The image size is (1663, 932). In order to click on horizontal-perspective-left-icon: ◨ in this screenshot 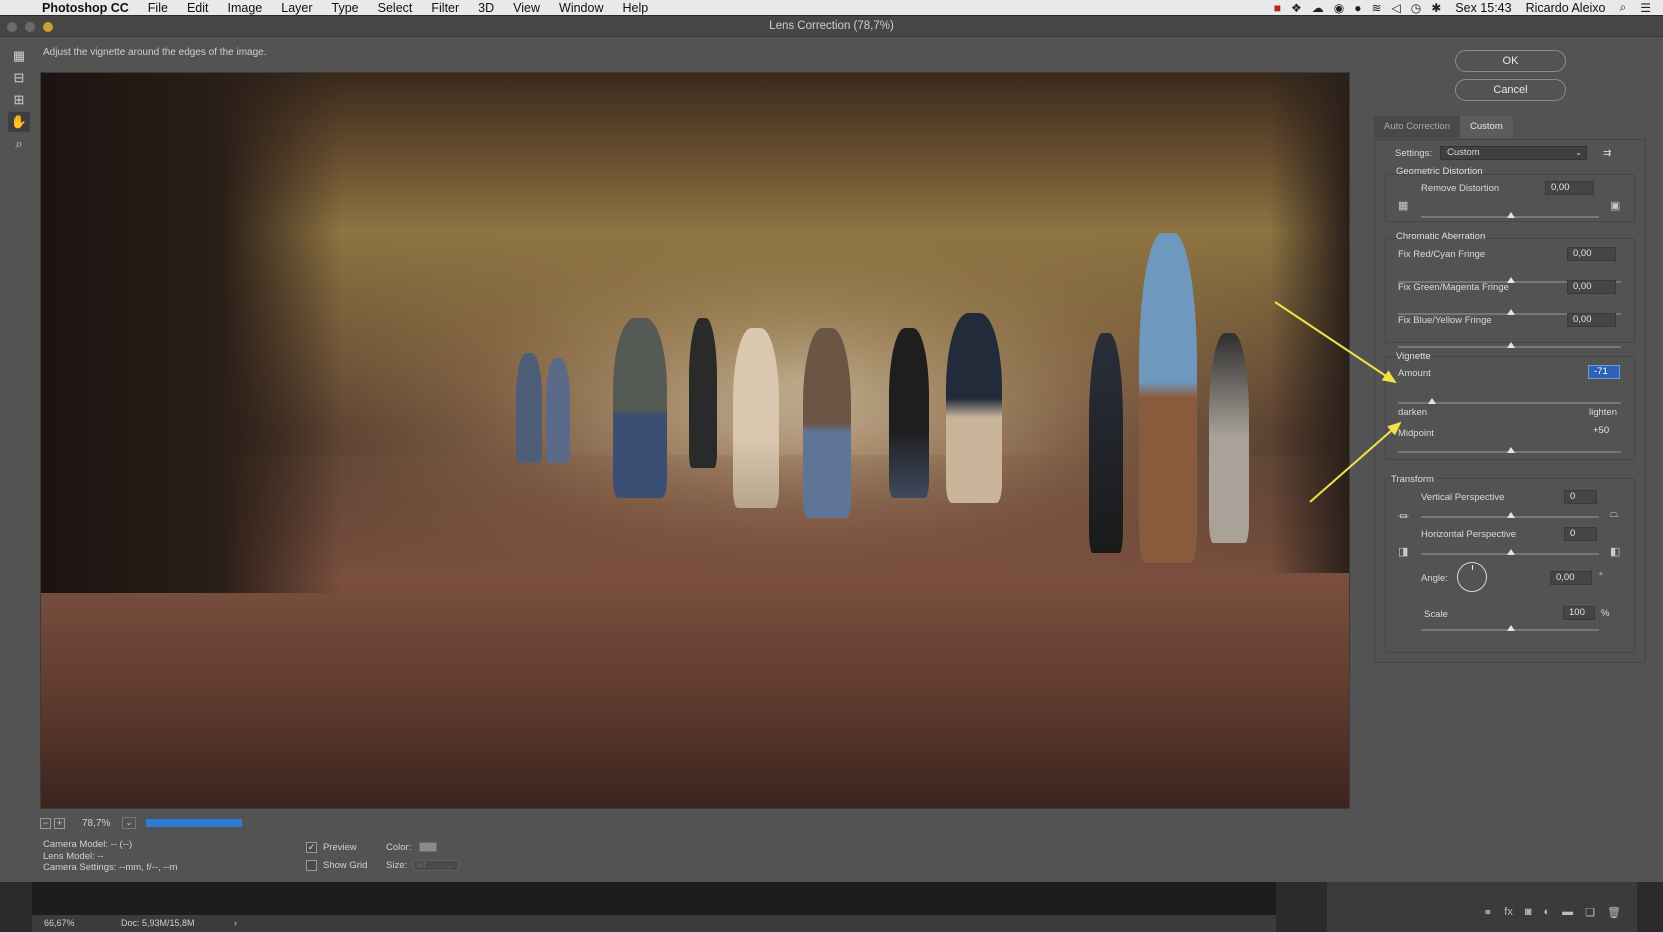, I will do `click(1403, 552)`.